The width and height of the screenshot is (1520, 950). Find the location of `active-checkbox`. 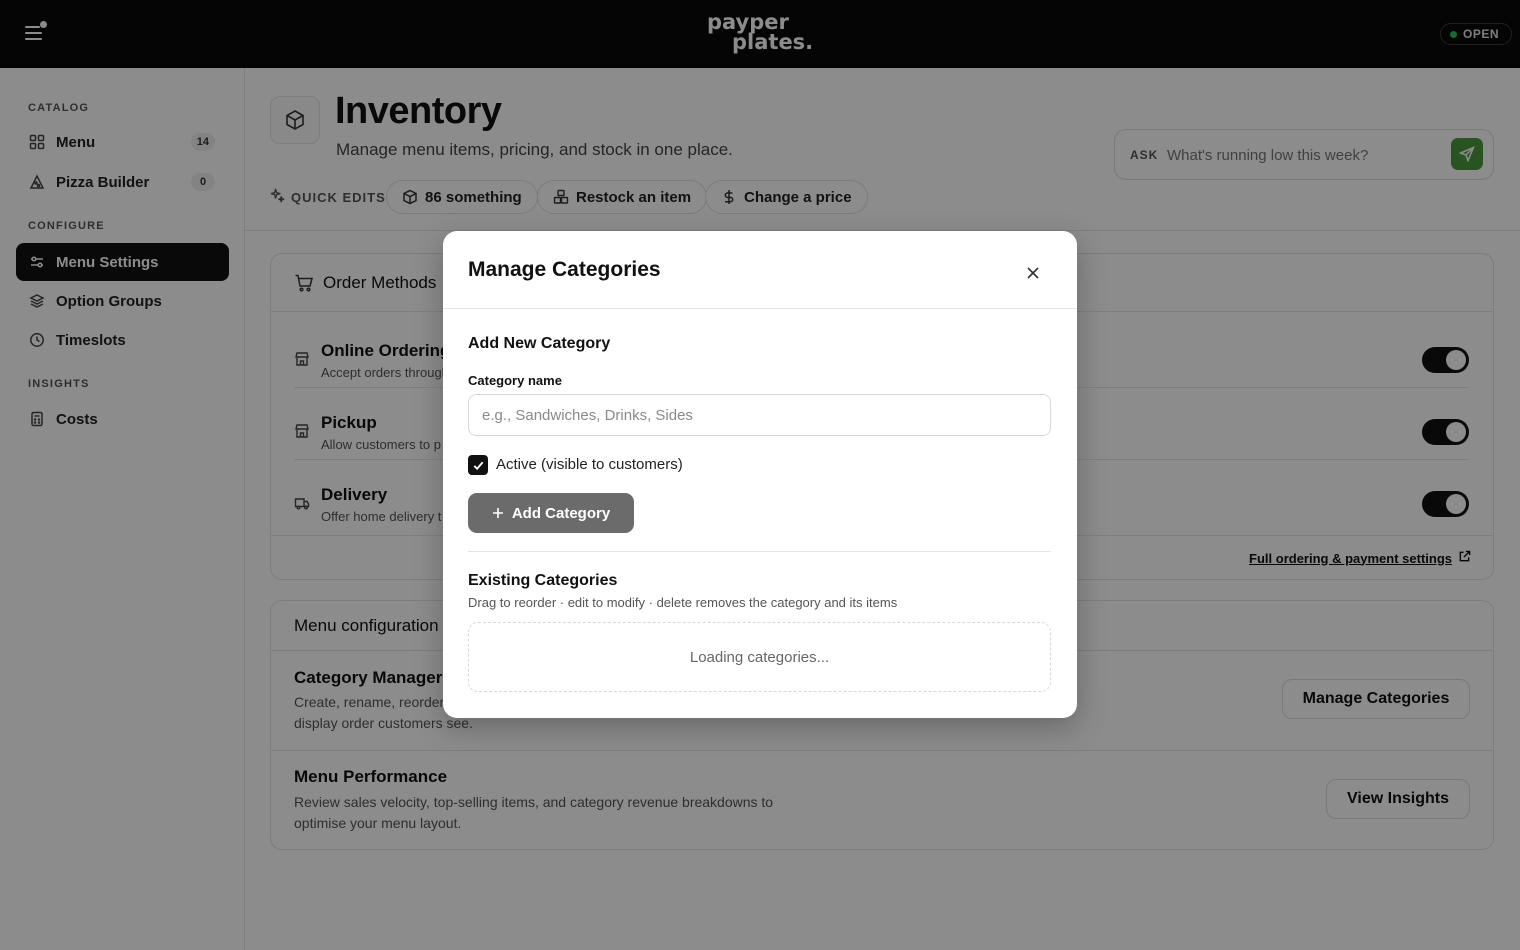

active-checkbox is located at coordinates (478, 465).